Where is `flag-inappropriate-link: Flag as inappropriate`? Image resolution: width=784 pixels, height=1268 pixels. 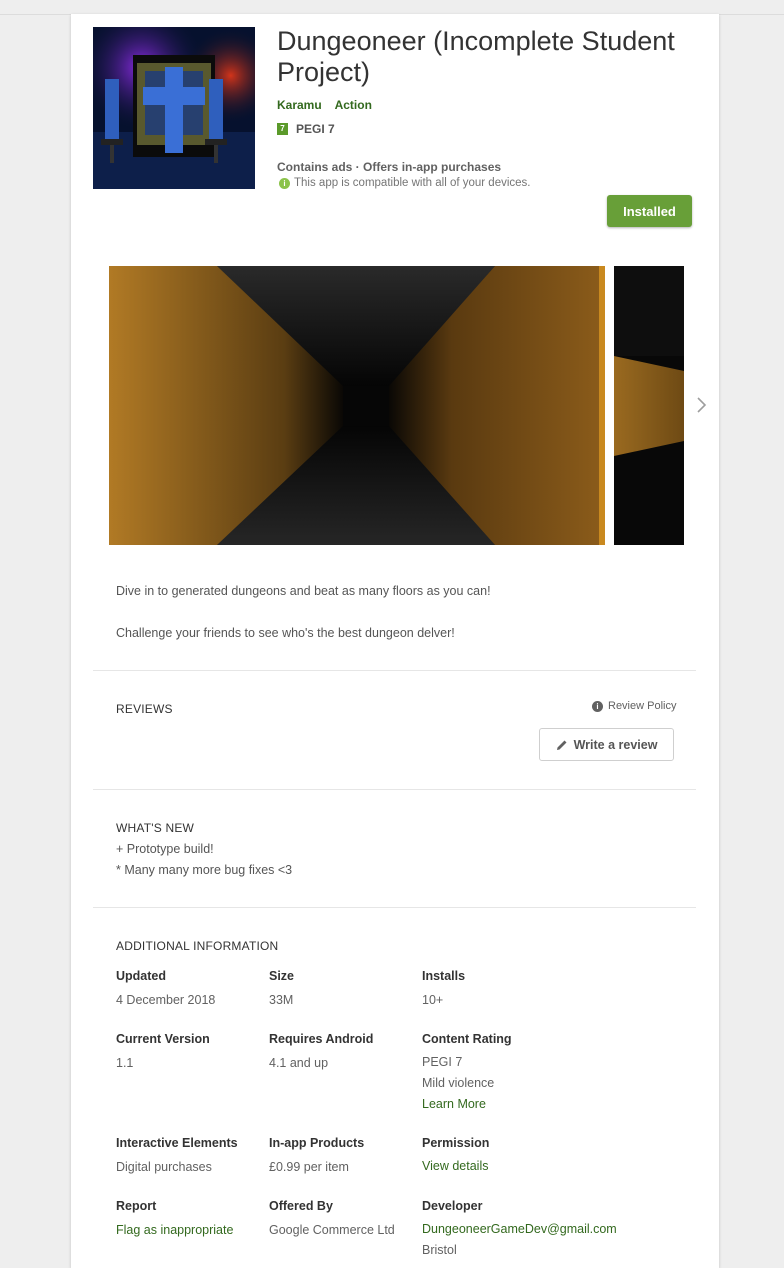 flag-inappropriate-link: Flag as inappropriate is located at coordinates (174, 1230).